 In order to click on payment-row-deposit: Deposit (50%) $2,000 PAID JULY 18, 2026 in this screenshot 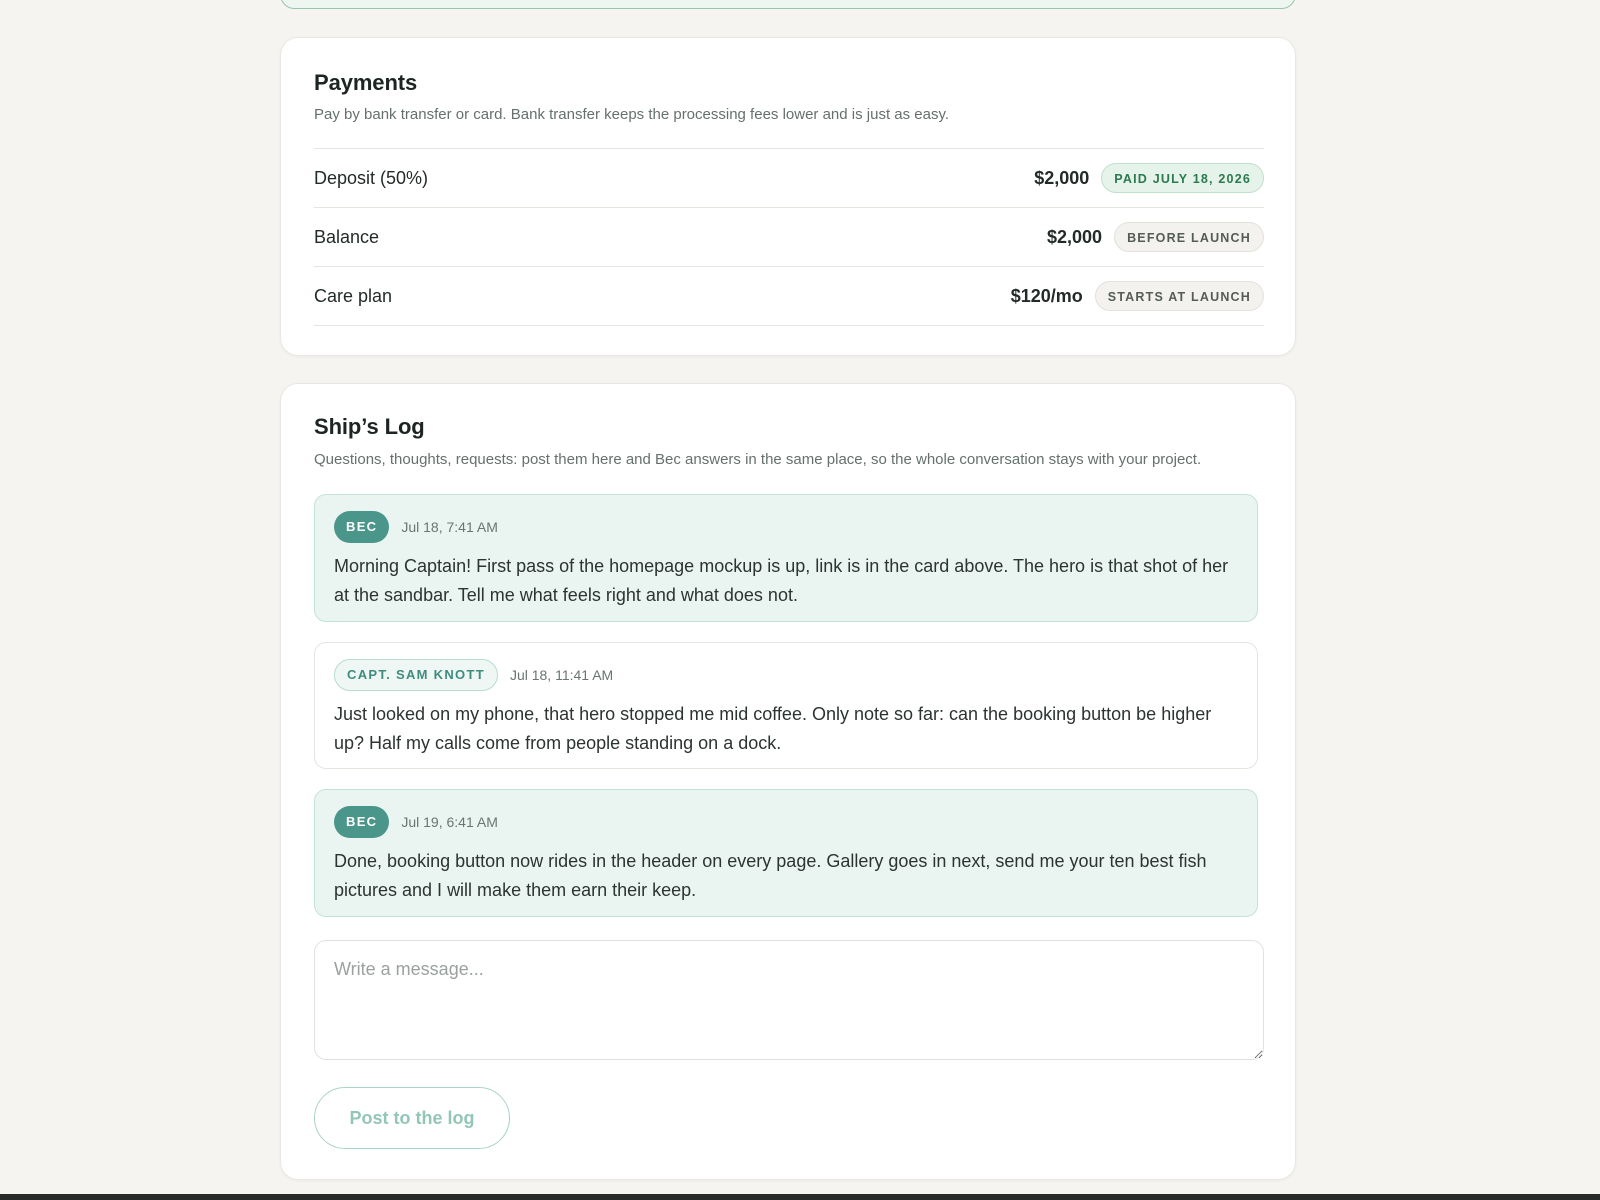, I will do `click(789, 178)`.